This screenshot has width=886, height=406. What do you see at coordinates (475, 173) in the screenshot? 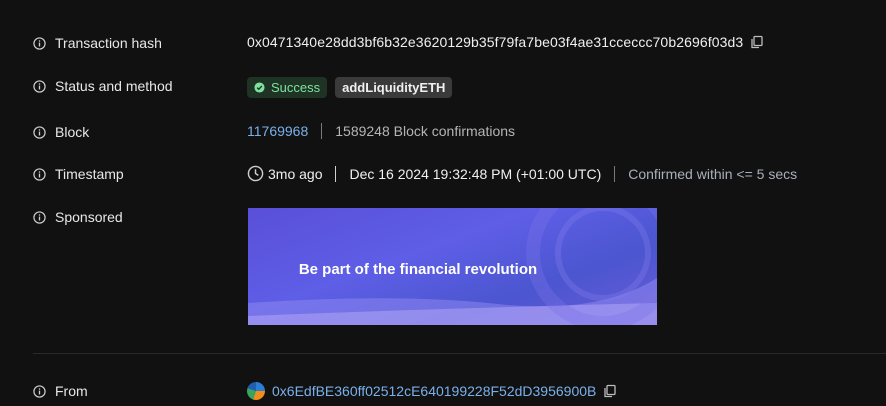
I see `timestamp-absolute: Dec 16 2024 19:32:48 PM (+01:00 UTC)` at bounding box center [475, 173].